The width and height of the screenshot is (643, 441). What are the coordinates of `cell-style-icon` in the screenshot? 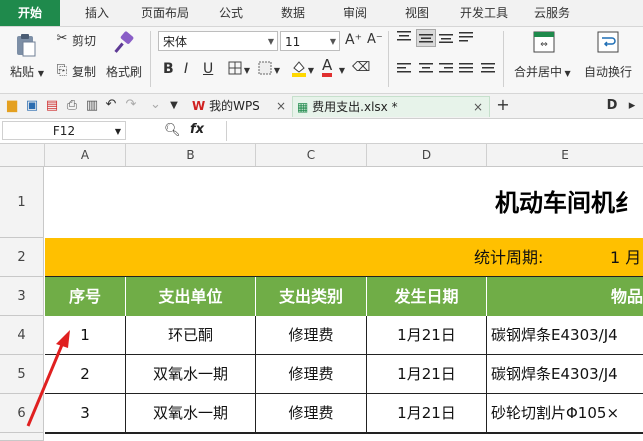 It's located at (265, 70).